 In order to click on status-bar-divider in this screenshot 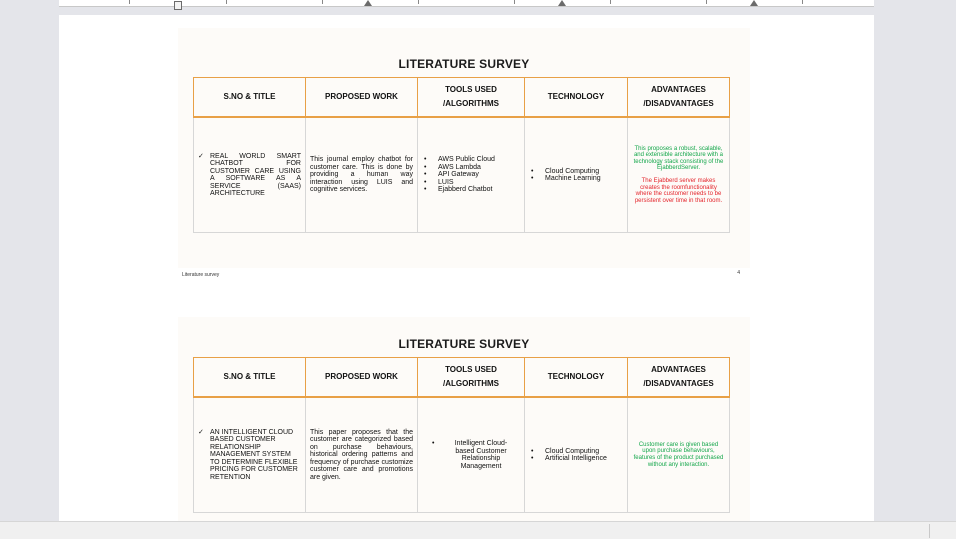, I will do `click(929, 531)`.